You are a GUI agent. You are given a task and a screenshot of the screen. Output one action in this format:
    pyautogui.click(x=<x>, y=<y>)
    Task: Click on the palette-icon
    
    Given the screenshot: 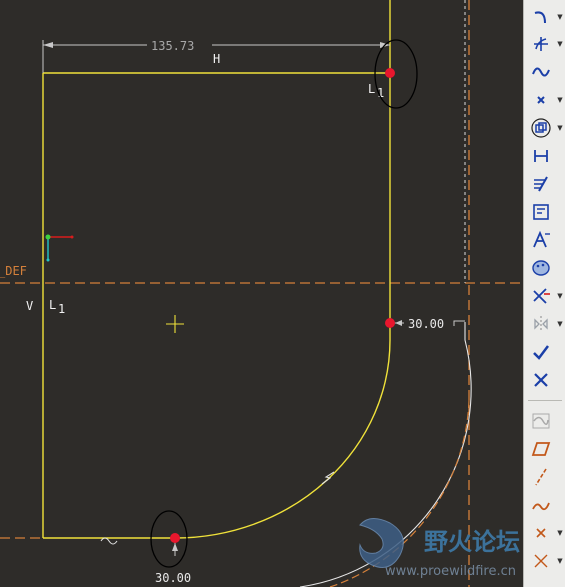 What is the action you would take?
    pyautogui.click(x=541, y=268)
    